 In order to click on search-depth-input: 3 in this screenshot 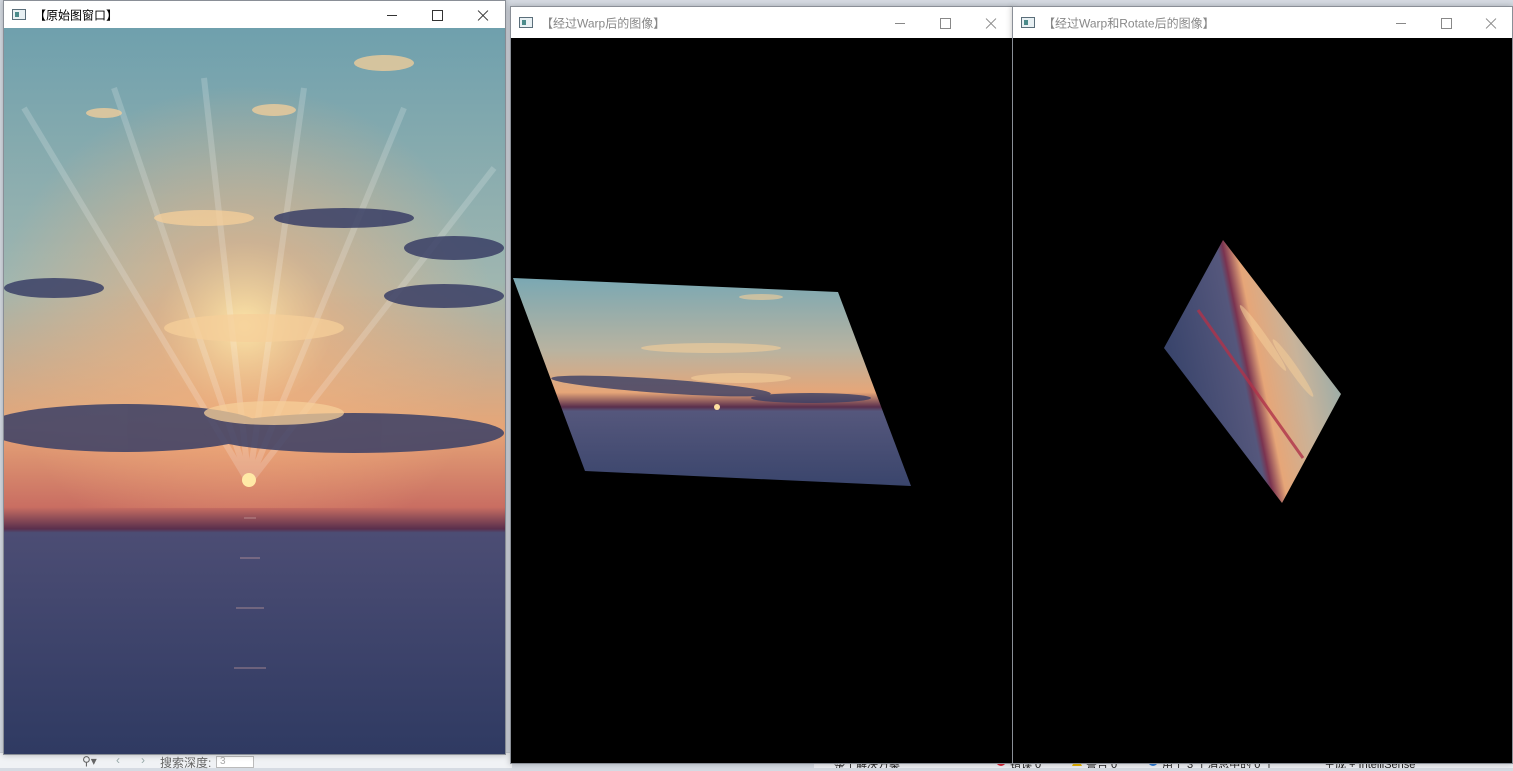, I will do `click(235, 762)`.